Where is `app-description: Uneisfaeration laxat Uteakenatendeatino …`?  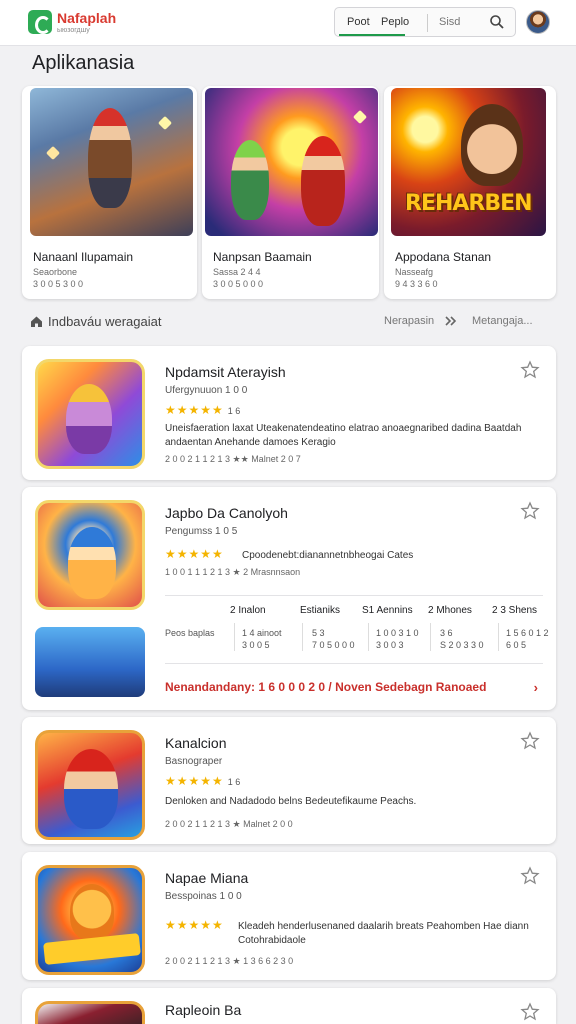
app-description: Uneisfaeration laxat Uteakenatendeatino … is located at coordinates (343, 435).